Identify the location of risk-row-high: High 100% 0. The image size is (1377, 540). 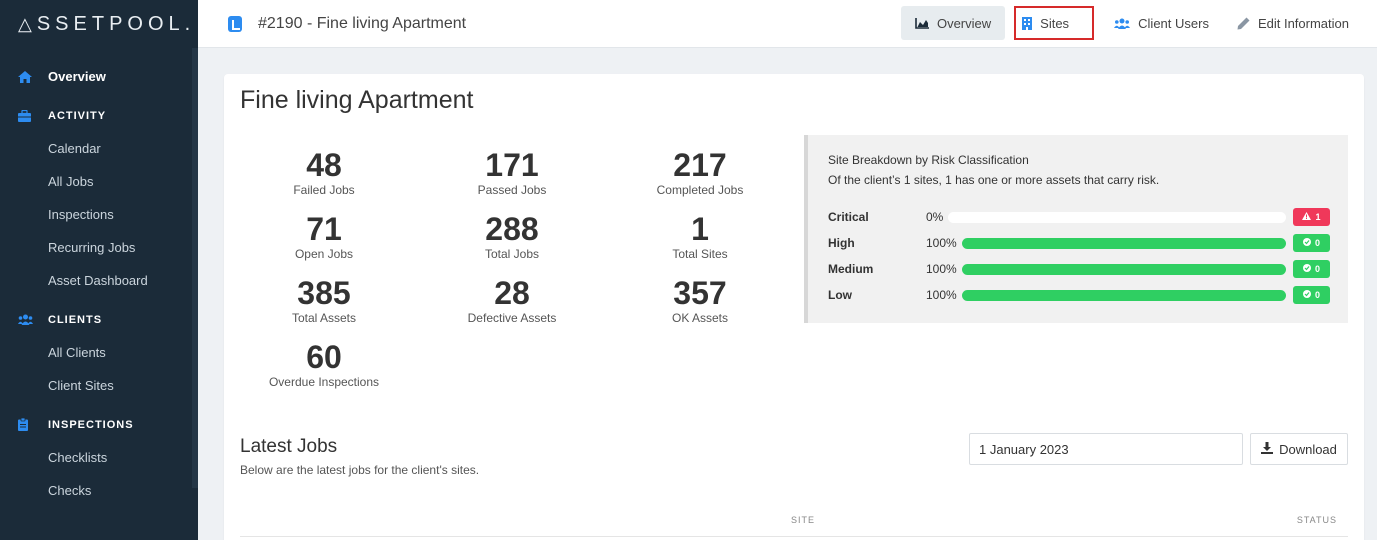
(1083, 243).